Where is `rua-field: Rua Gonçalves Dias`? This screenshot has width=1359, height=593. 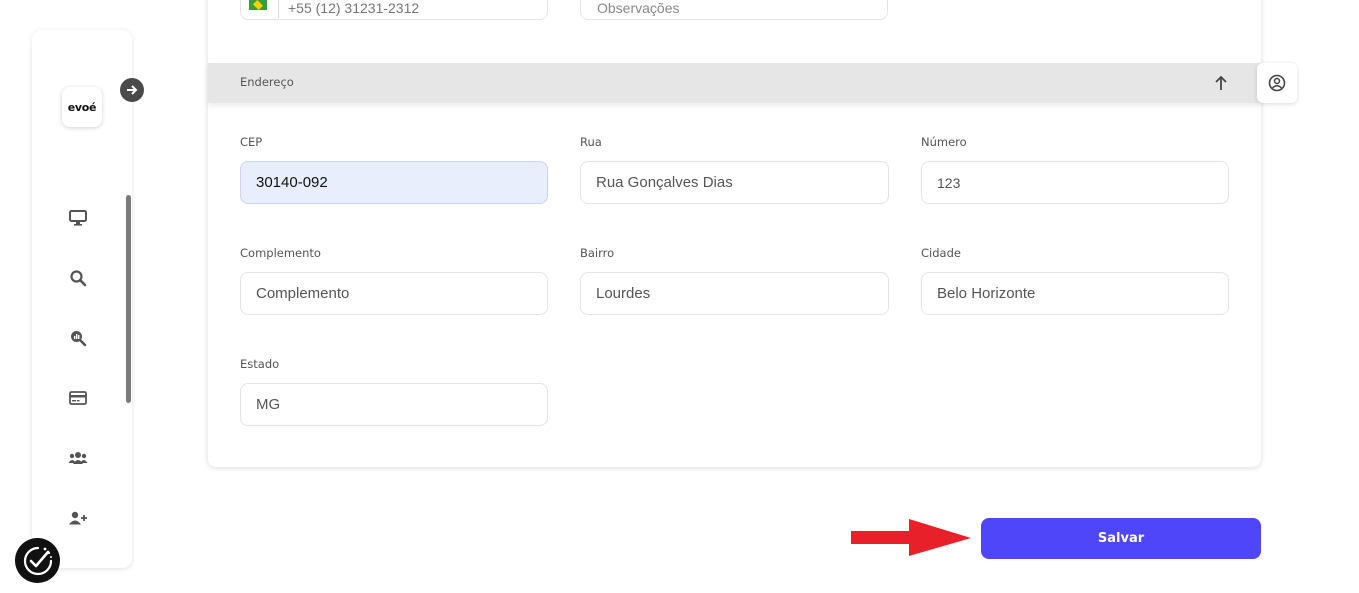
rua-field: Rua Gonçalves Dias is located at coordinates (734, 182).